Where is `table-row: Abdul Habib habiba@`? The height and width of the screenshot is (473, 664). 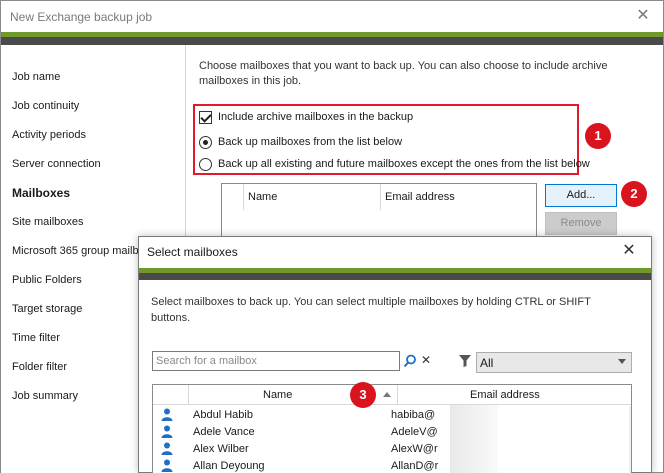
table-row: Abdul Habib habiba@ is located at coordinates (392, 415).